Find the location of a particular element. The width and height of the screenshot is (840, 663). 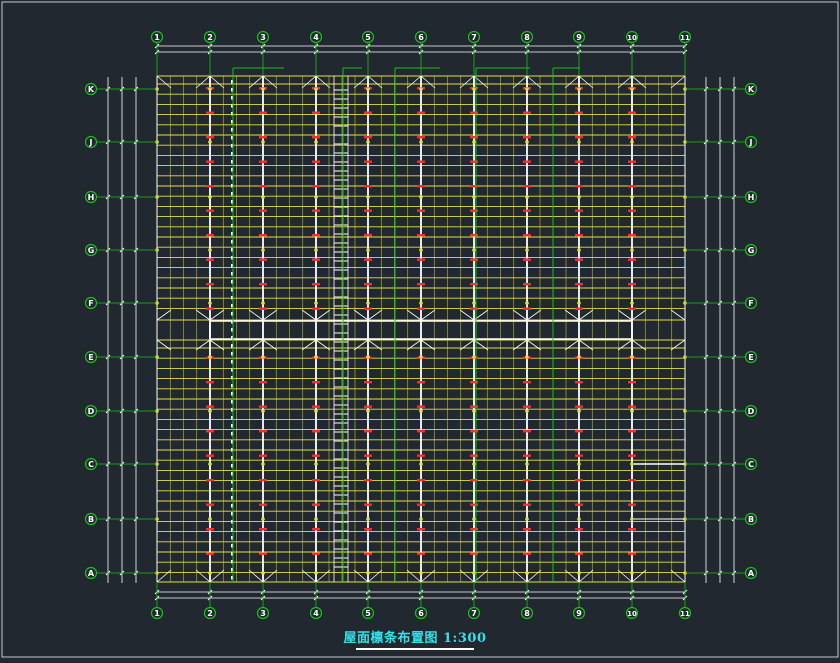

column-axis-label: 5 is located at coordinates (368, 613).